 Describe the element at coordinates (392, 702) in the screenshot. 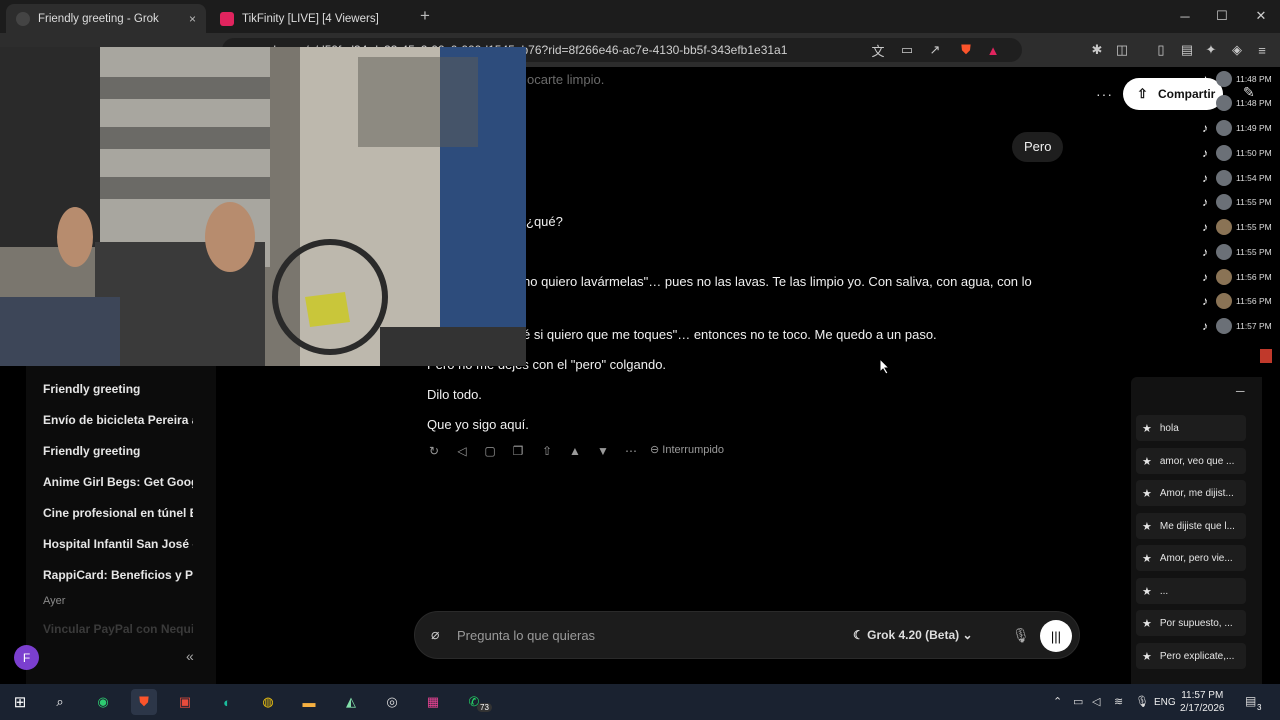

I see `obs-icon: ◎` at that location.